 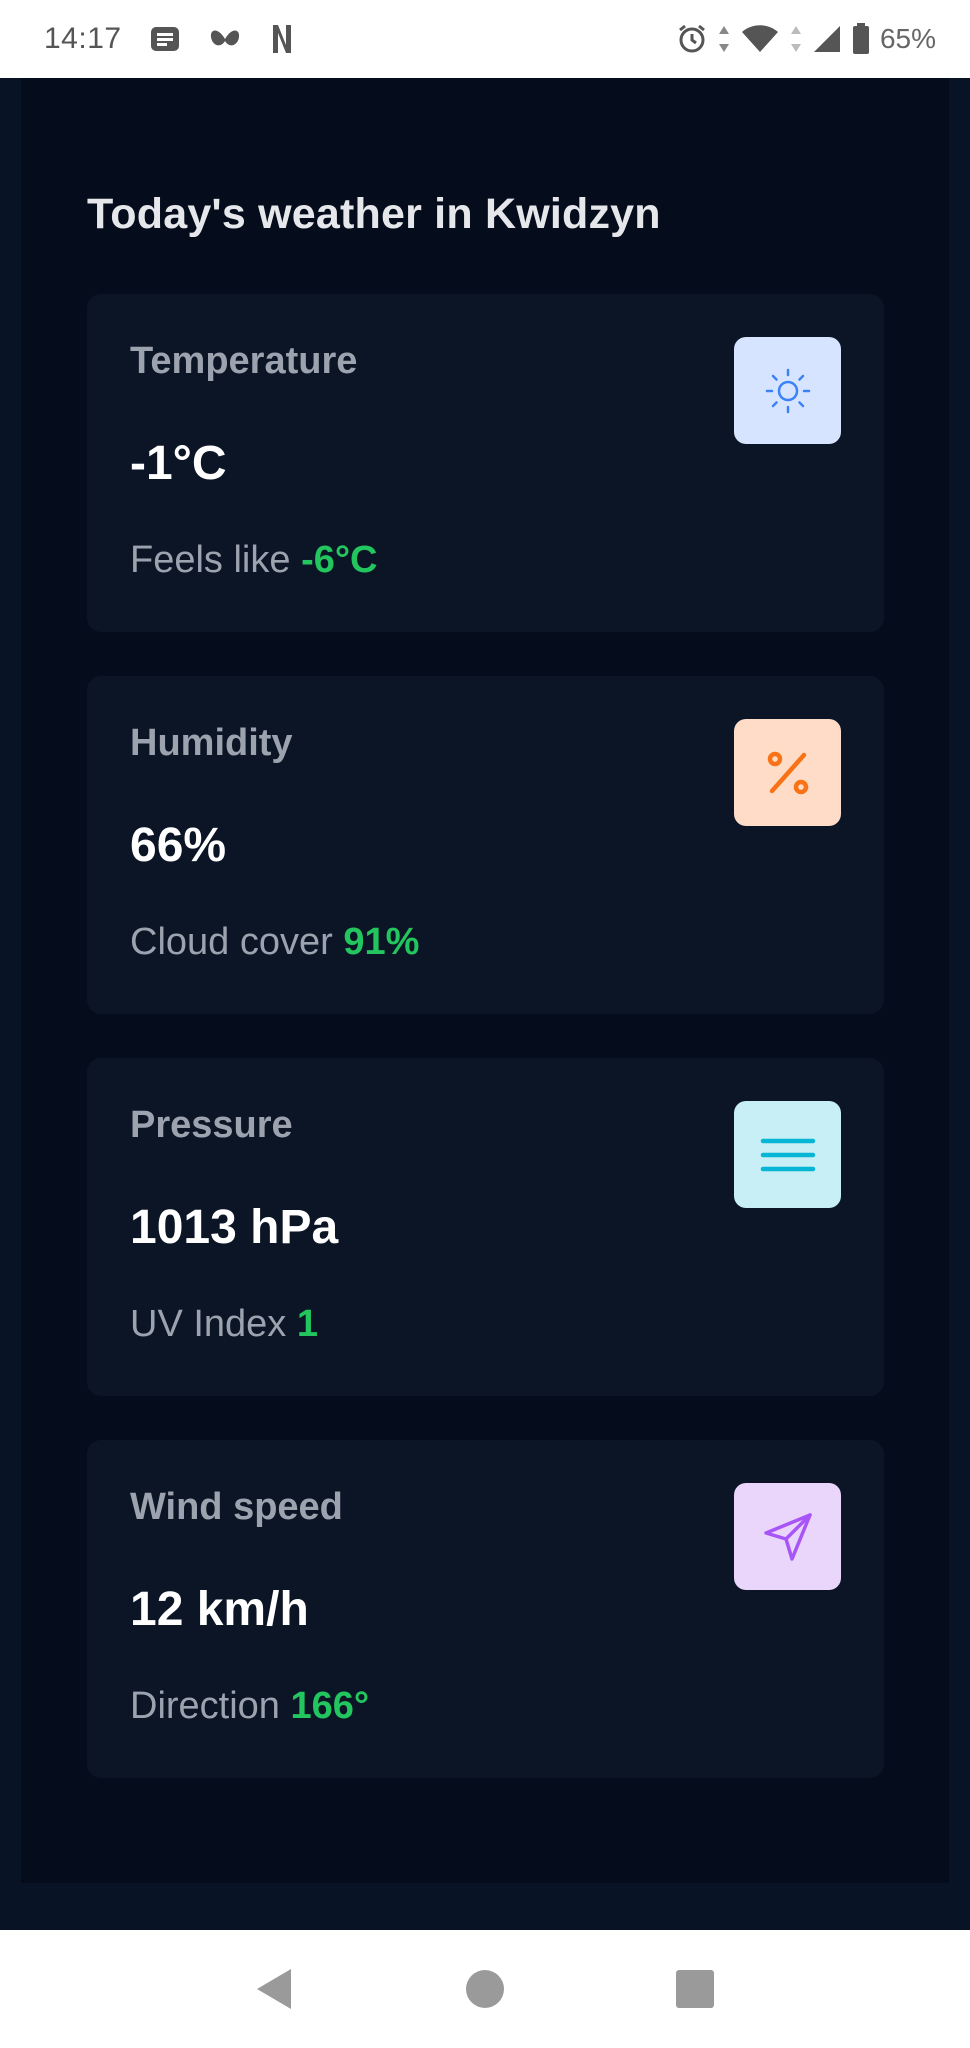 What do you see at coordinates (211, 1125) in the screenshot?
I see `card-label: Pressure` at bounding box center [211, 1125].